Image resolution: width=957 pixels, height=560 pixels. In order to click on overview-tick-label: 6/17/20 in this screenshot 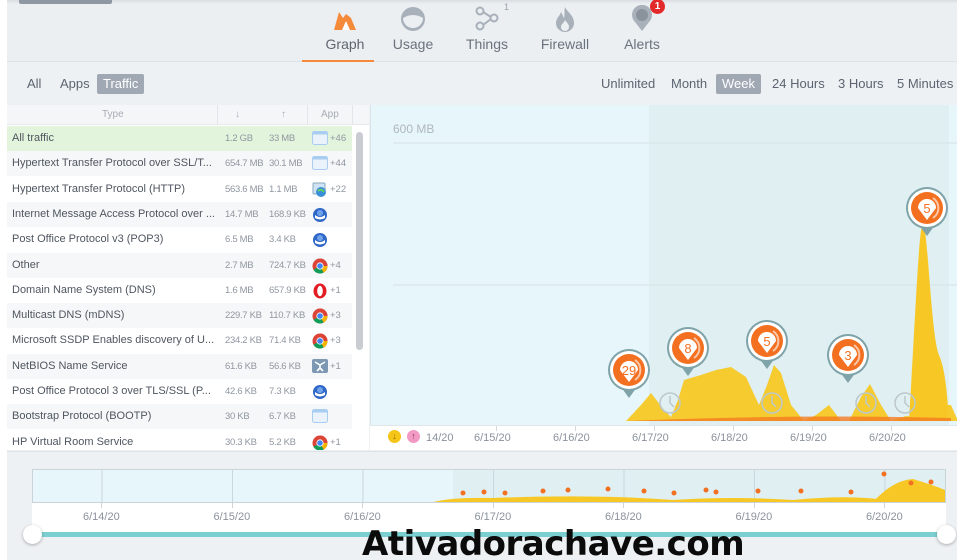, I will do `click(493, 517)`.